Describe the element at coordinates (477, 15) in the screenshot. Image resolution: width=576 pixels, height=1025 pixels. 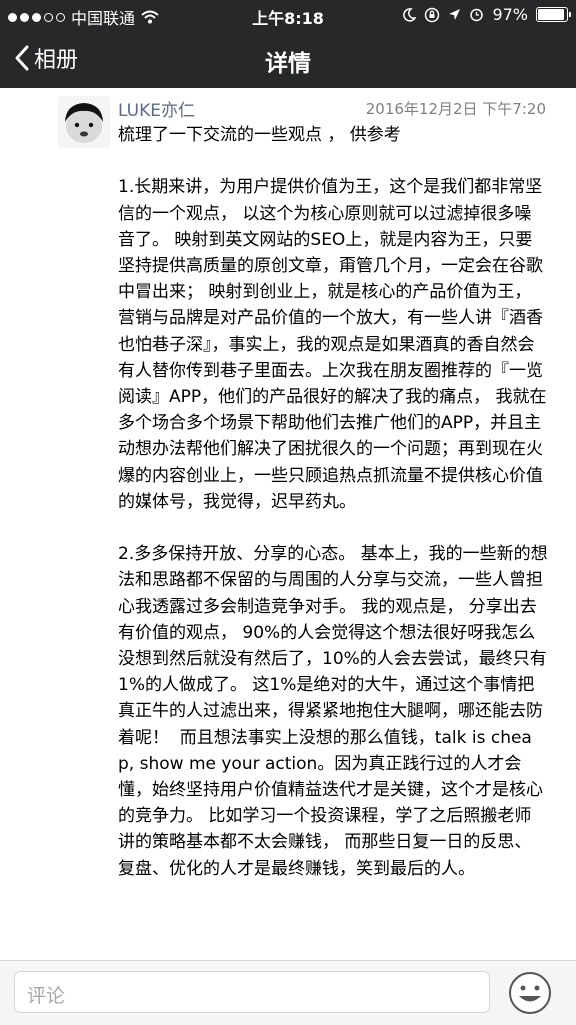
I see `alarm-icon` at that location.